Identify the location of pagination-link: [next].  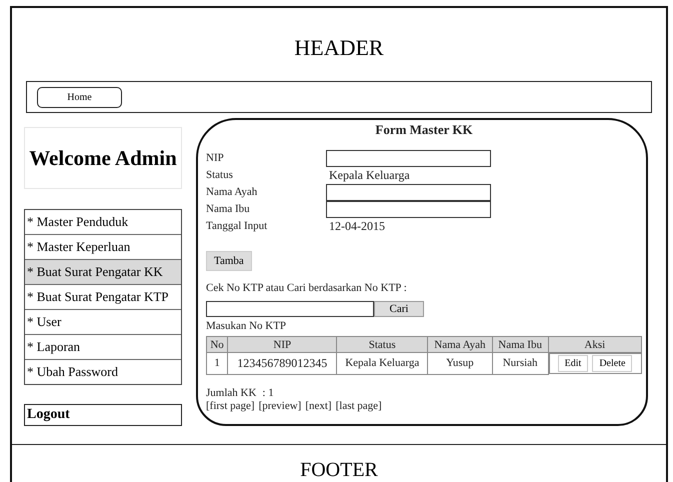
(318, 406).